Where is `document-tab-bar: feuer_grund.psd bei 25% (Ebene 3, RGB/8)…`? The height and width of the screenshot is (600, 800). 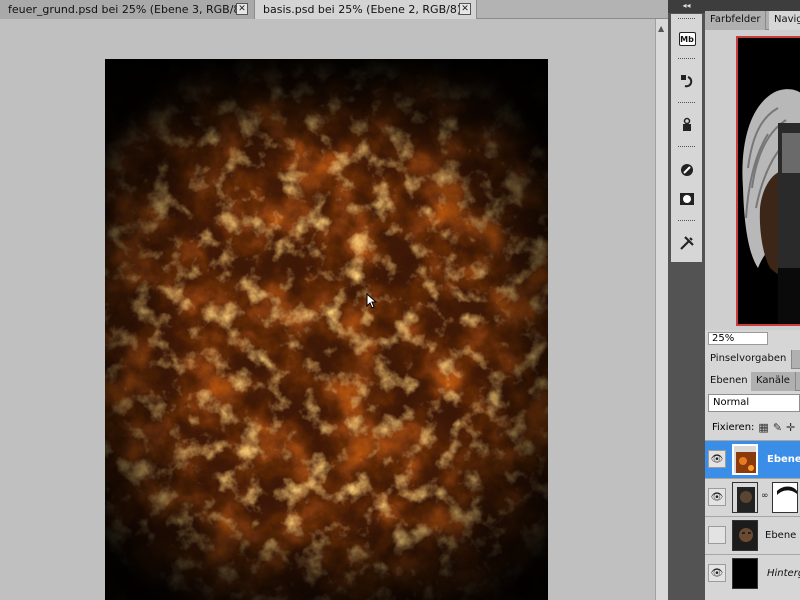
document-tab-bar: feuer_grund.psd bei 25% (Ebene 3, RGB/8)… is located at coordinates (334, 9).